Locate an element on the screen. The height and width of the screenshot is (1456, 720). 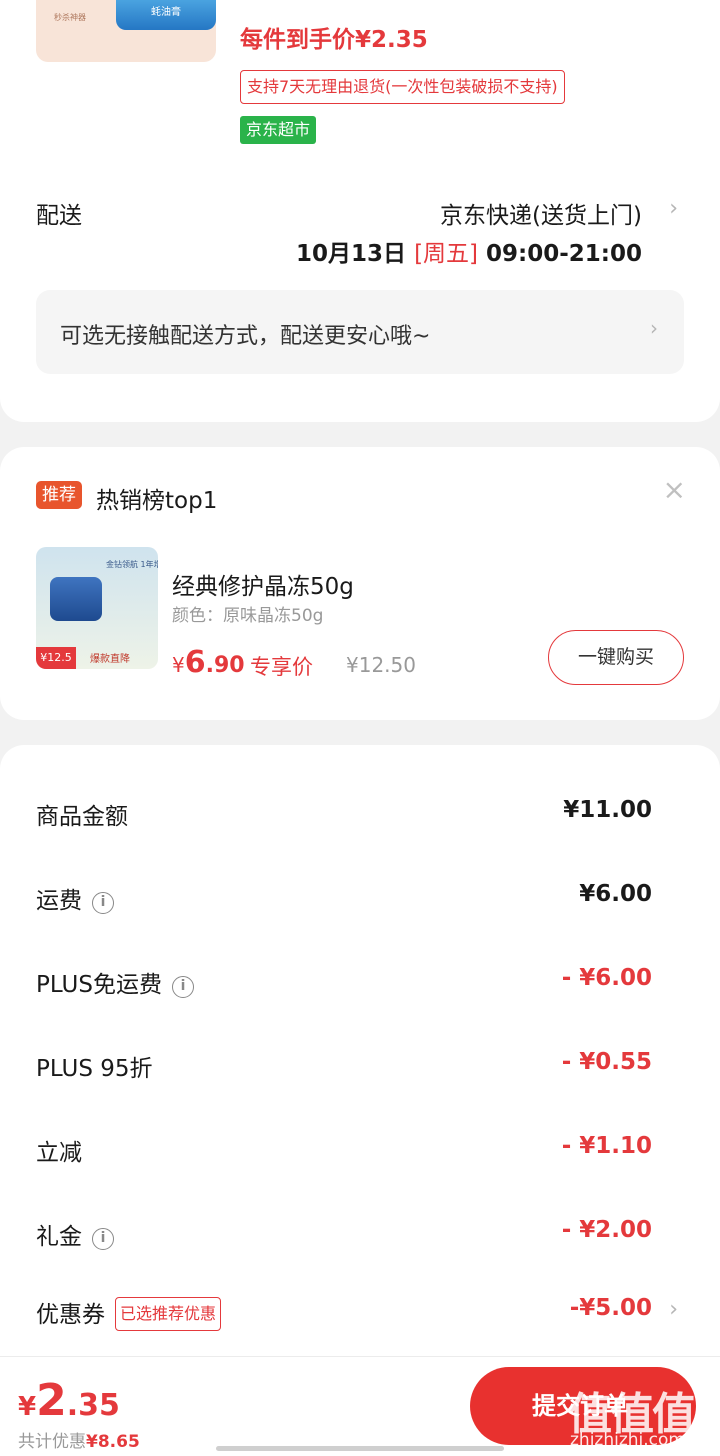
delivery-date: 10月13日 is located at coordinates (351, 254).